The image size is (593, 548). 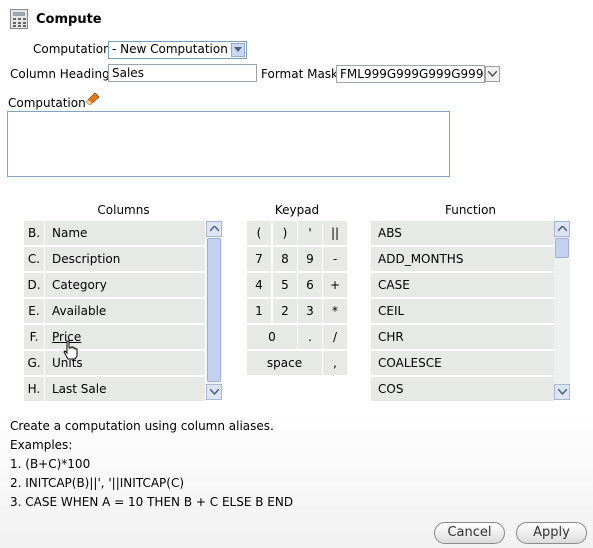 I want to click on function-item: ADD_MONTHS, so click(x=462, y=259).